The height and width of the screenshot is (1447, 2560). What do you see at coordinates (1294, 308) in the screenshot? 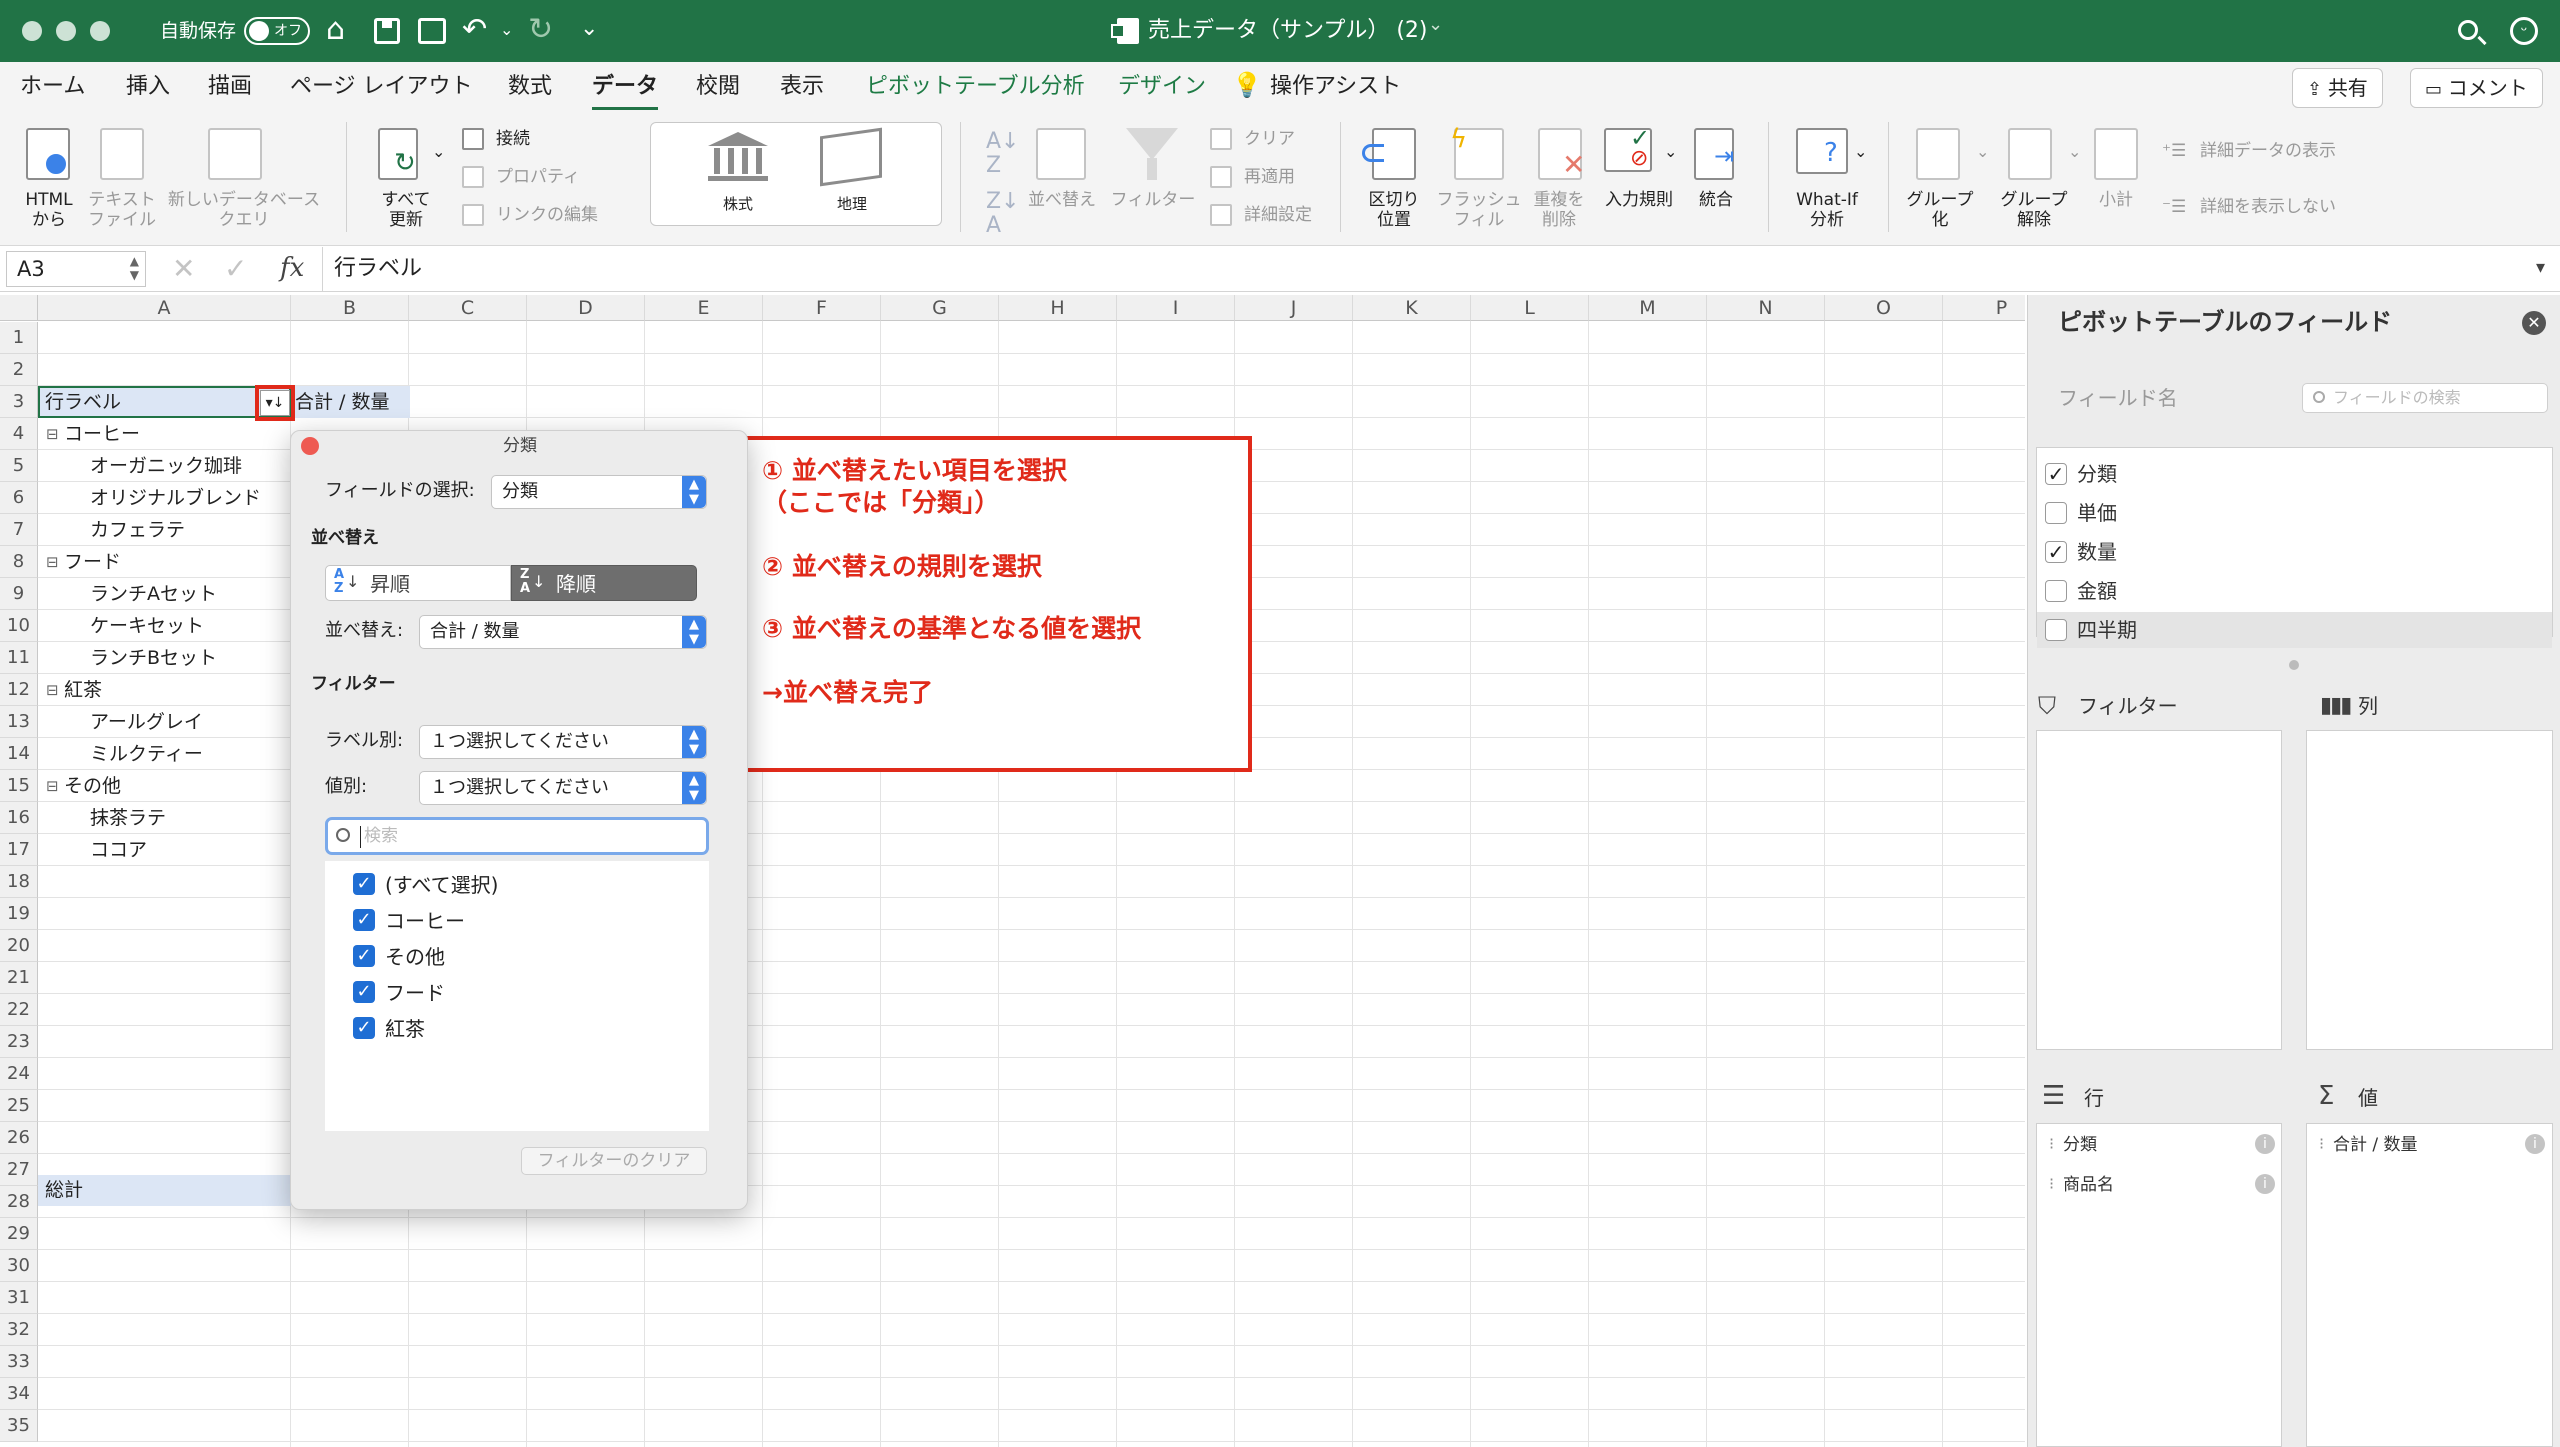
I see `column-header-j: J` at bounding box center [1294, 308].